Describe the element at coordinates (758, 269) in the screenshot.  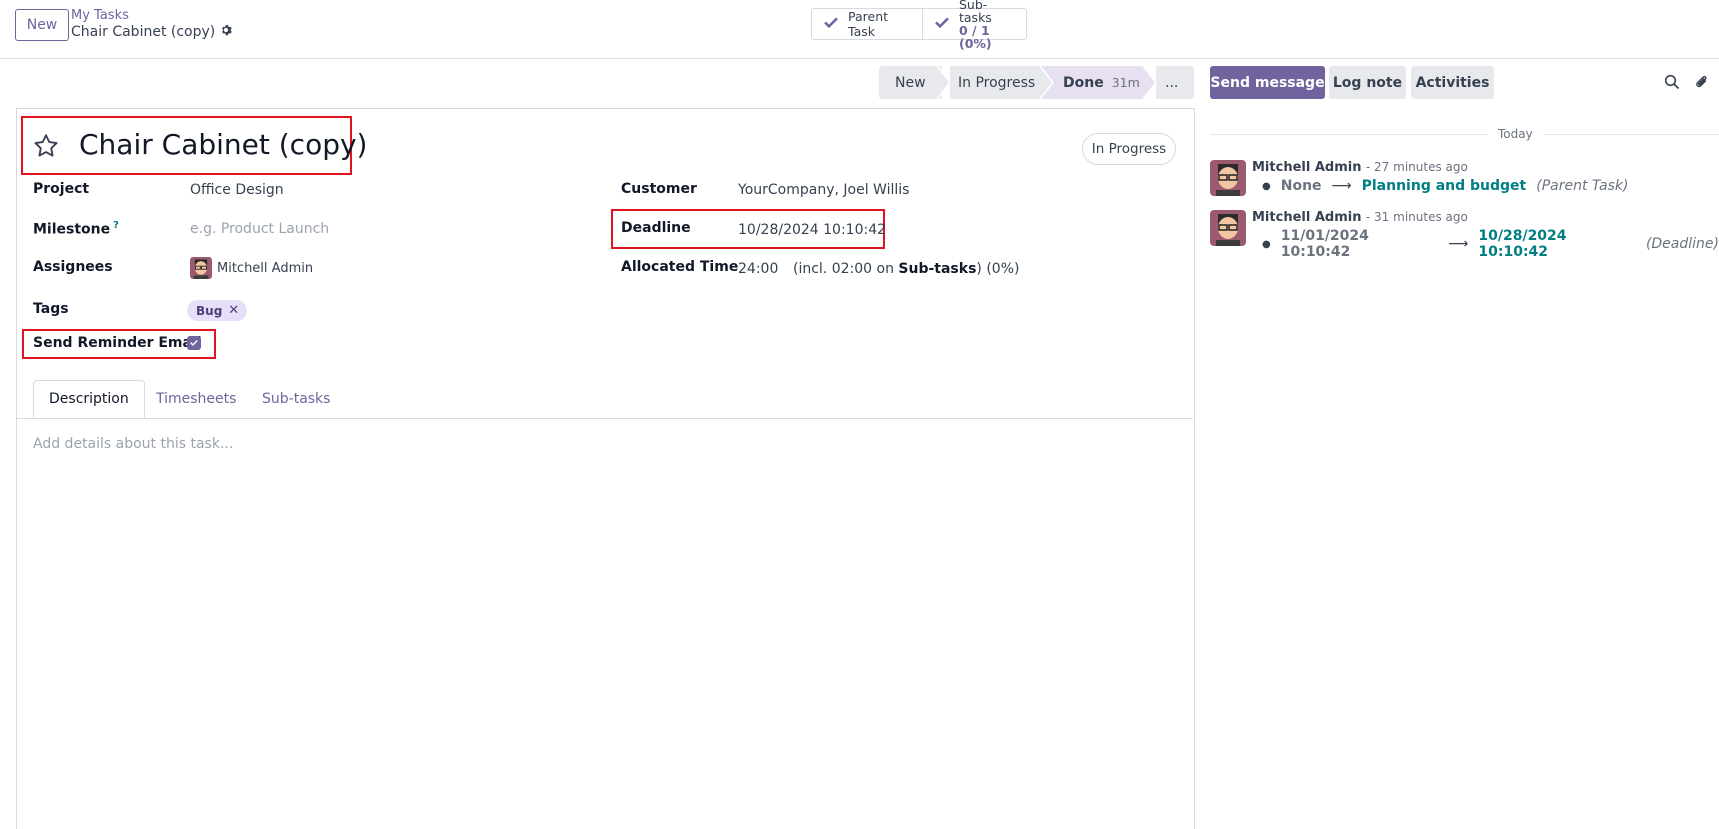
I see `allocated-time-field: 24:00` at that location.